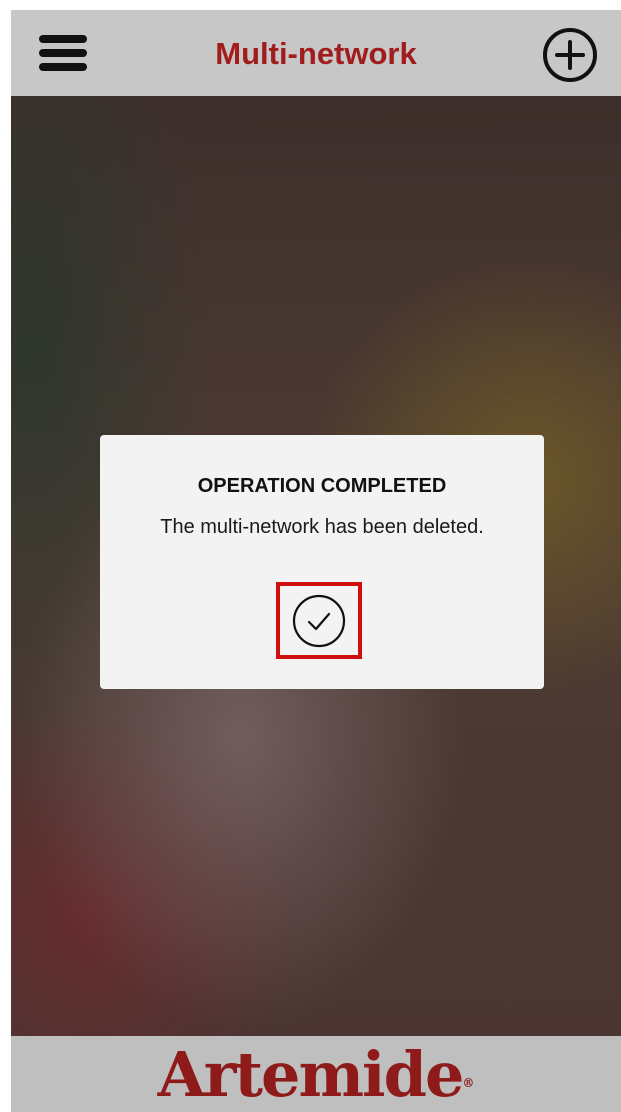 This screenshot has height=1112, width=621. I want to click on brand-name: Artemide, so click(311, 1074).